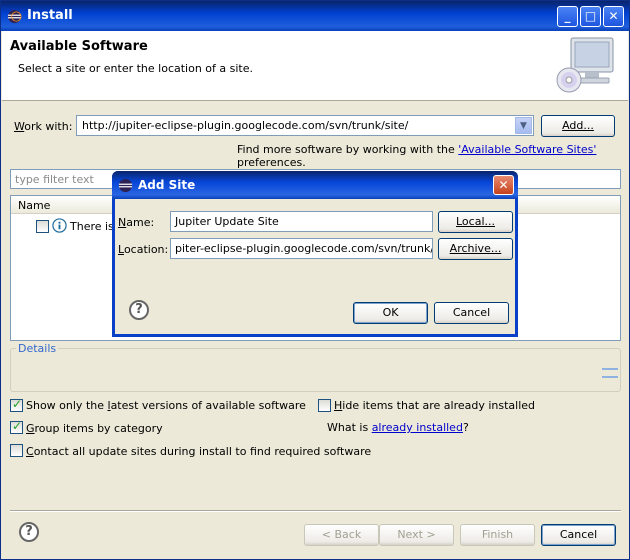 Image resolution: width=630 pixels, height=560 pixels. Describe the element at coordinates (341, 535) in the screenshot. I see `back-button: < Back` at that location.